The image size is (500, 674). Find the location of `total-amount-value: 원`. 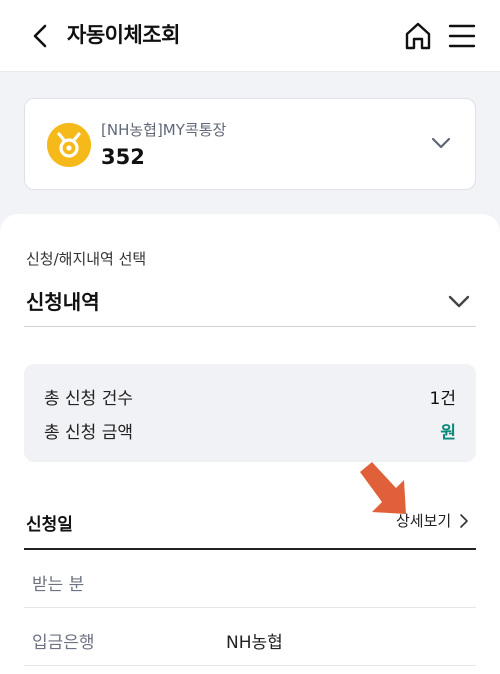

total-amount-value: 원 is located at coordinates (448, 433).